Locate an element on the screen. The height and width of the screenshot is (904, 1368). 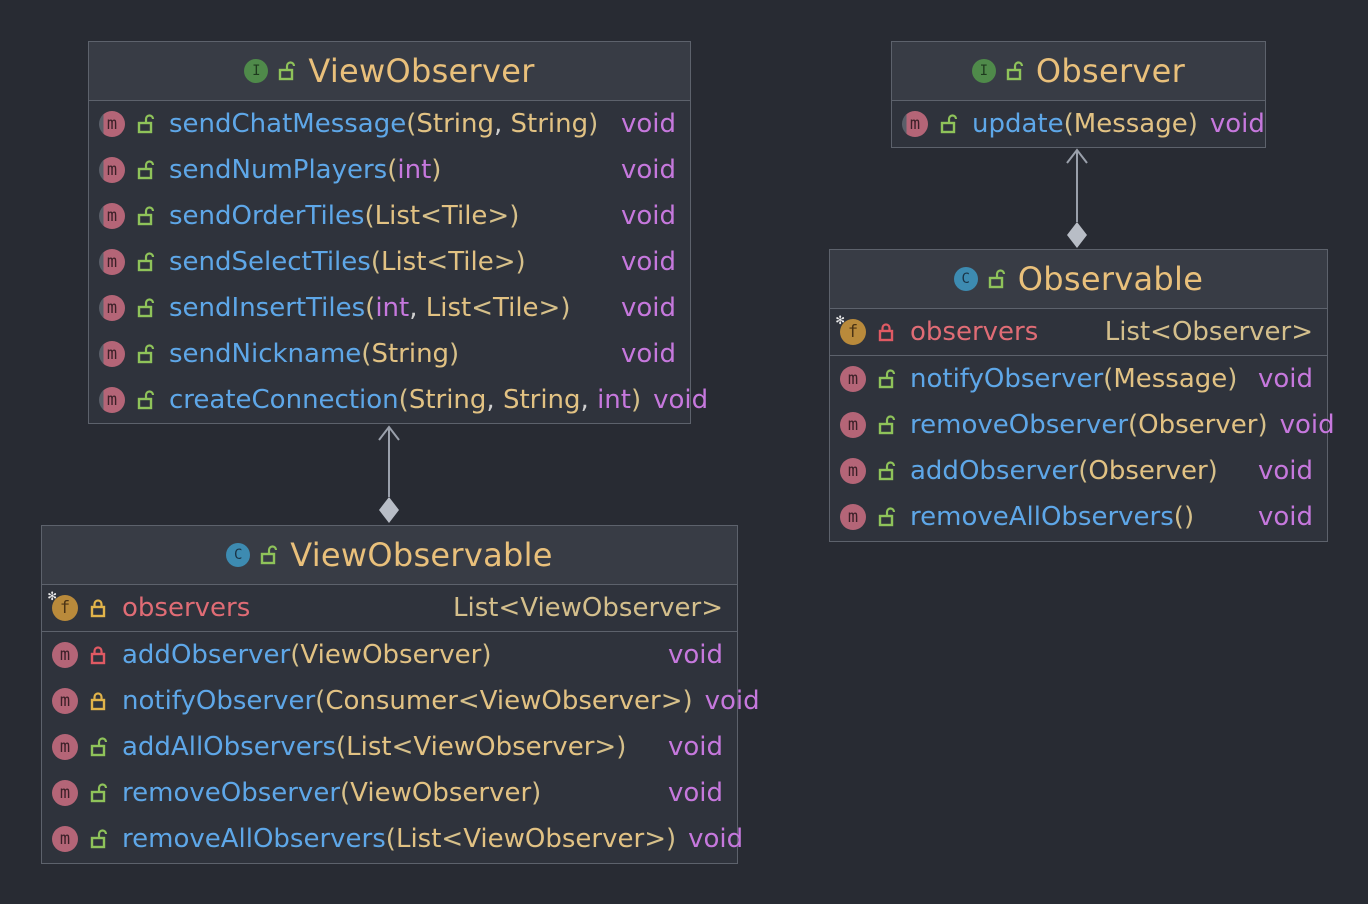
method-row: m notifyObserver(Message) void is located at coordinates (1078, 379).